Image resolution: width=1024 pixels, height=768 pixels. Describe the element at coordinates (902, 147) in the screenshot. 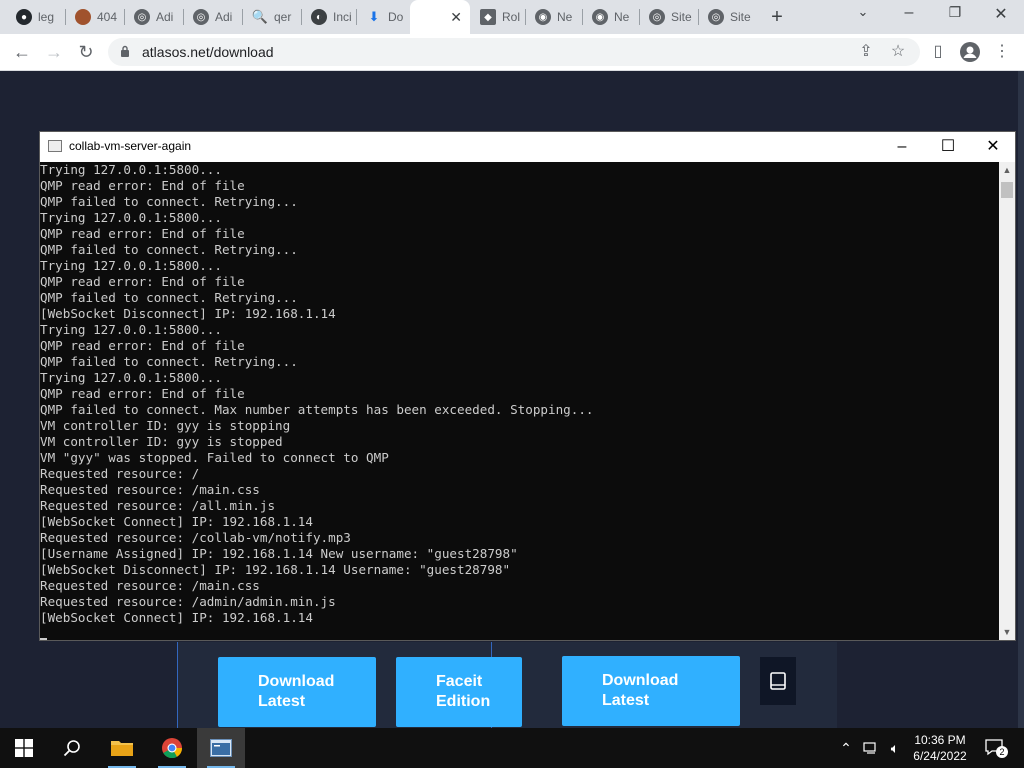

I see `console-minimize-button: –` at that location.